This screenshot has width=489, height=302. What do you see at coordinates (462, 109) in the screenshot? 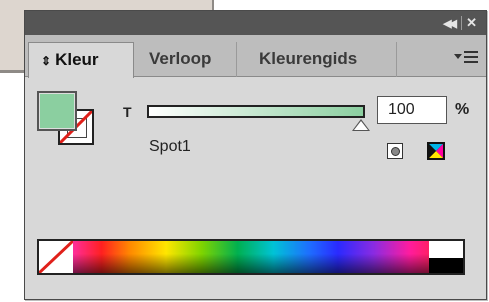
I see `percent-label: %` at bounding box center [462, 109].